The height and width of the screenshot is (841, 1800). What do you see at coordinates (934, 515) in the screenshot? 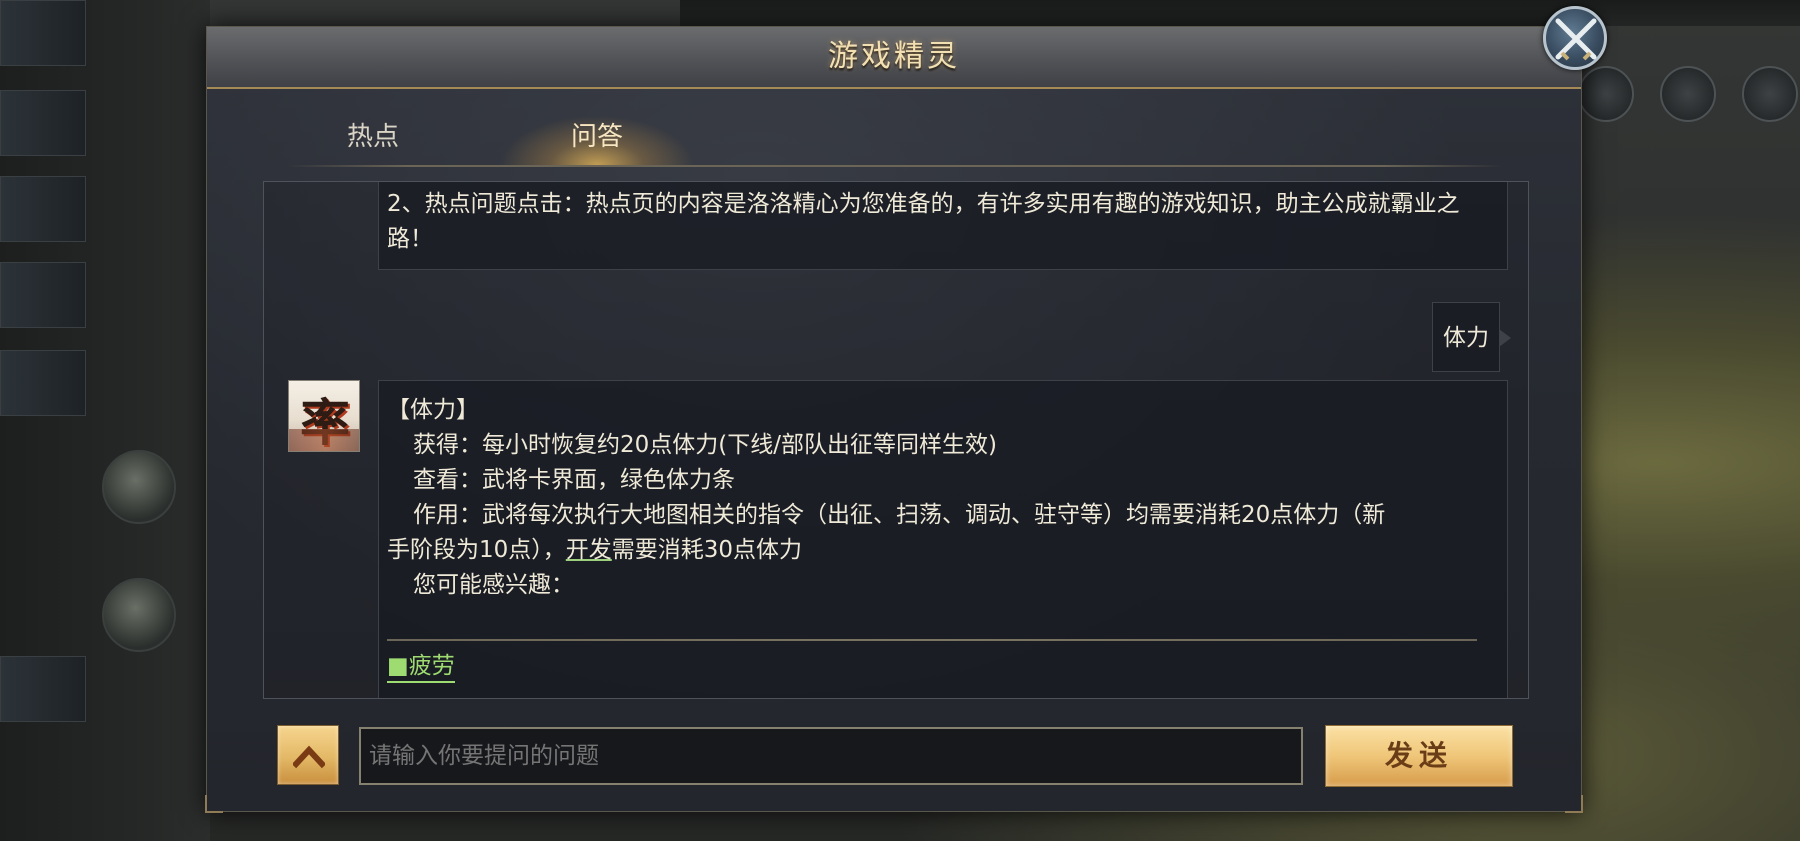
I see `answer-effect-text-1: 武将每次执行大地图相关的指令（出征、扫荡、调动、驻守等）均需要消耗20点体力（新` at bounding box center [934, 515].